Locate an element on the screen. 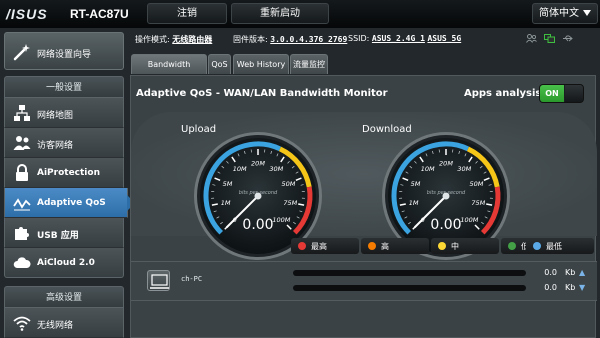 This screenshot has width=600, height=338. usb-icon is located at coordinates (567, 38).